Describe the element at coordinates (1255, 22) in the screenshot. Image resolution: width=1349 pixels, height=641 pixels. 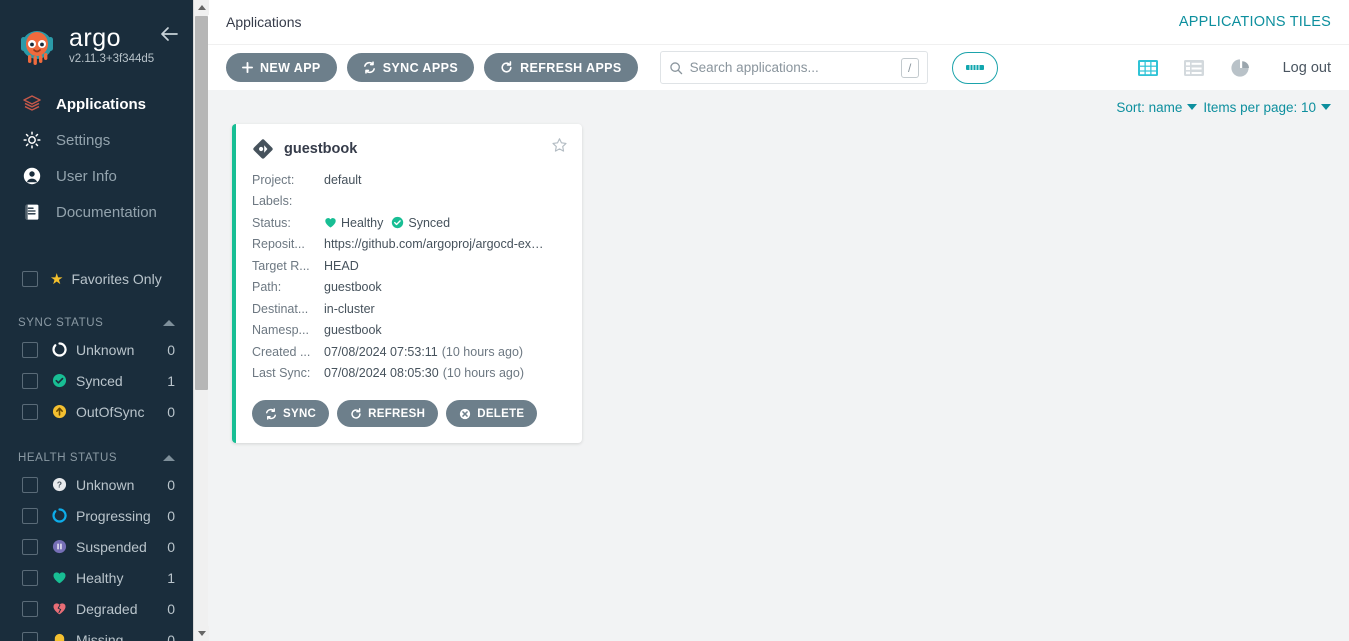
I see `applications-tiles-label: APPLICATIONS TILES` at that location.